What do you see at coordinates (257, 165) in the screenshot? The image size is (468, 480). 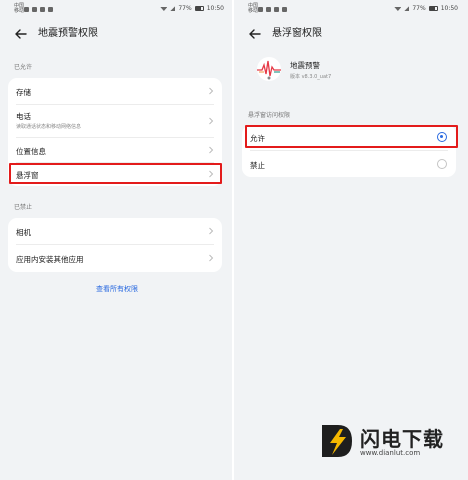 I see `option-label: 禁止` at bounding box center [257, 165].